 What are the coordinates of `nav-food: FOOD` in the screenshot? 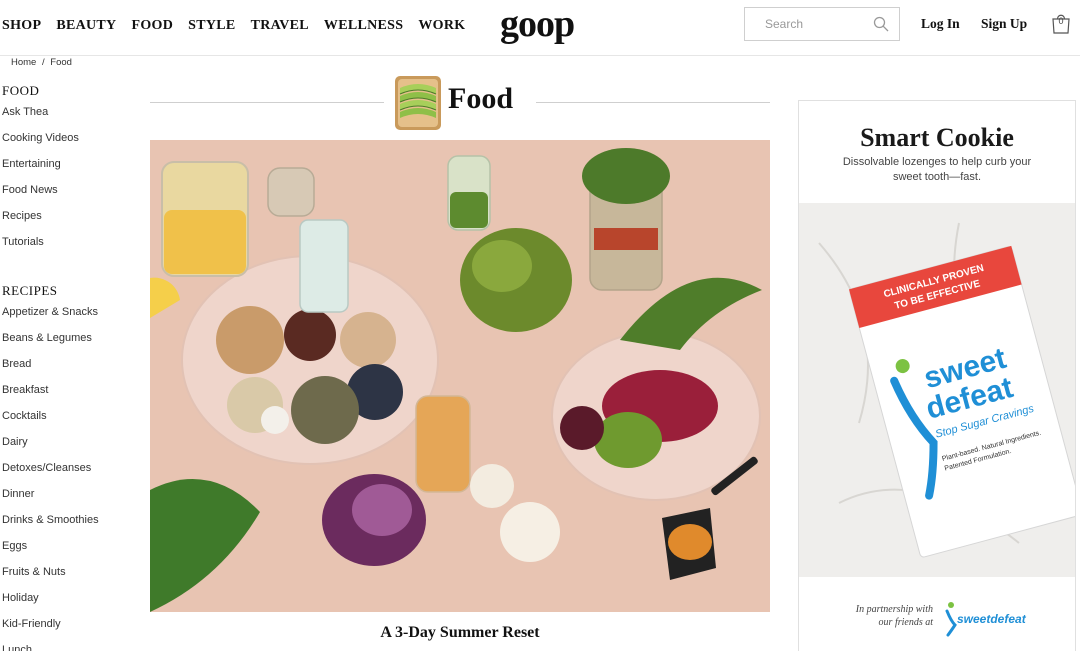 It's located at (152, 26).